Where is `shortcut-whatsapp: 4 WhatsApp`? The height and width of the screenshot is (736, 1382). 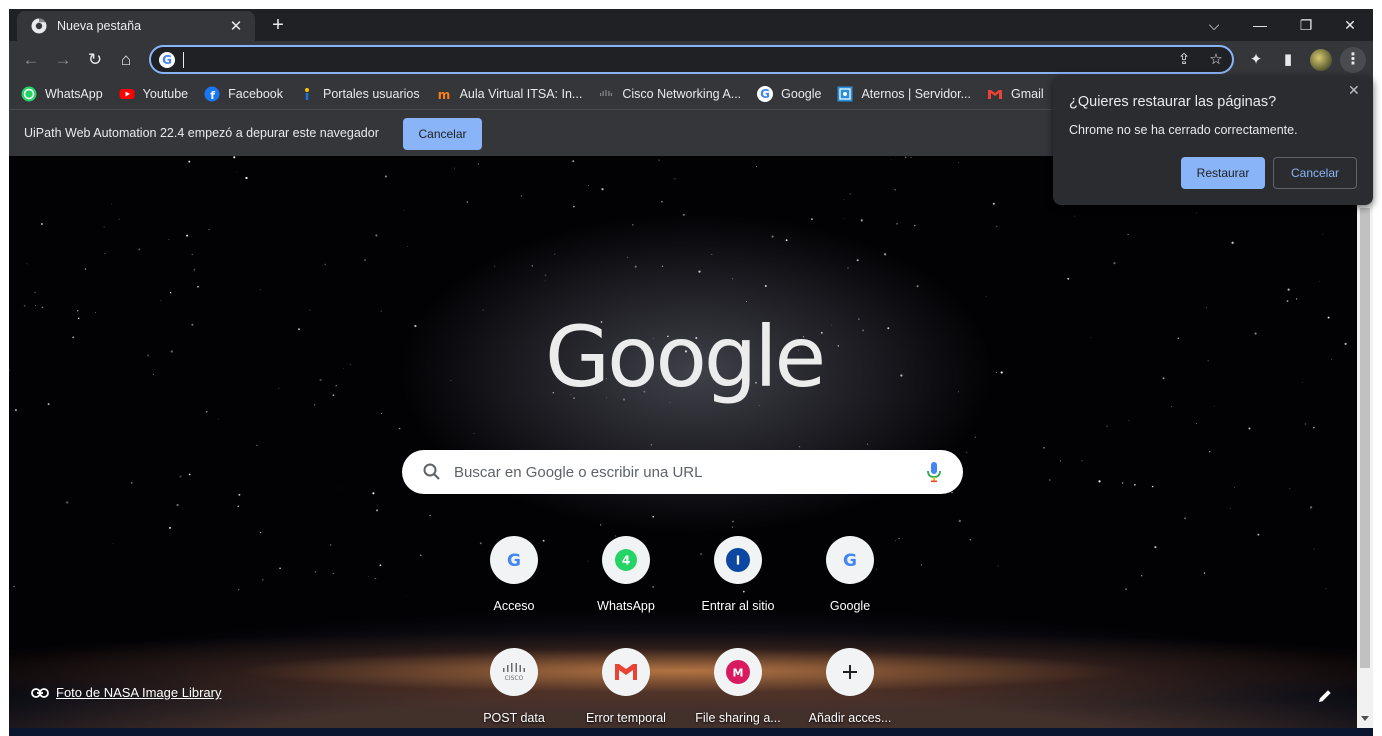
shortcut-whatsapp: 4 WhatsApp is located at coordinates (626, 586).